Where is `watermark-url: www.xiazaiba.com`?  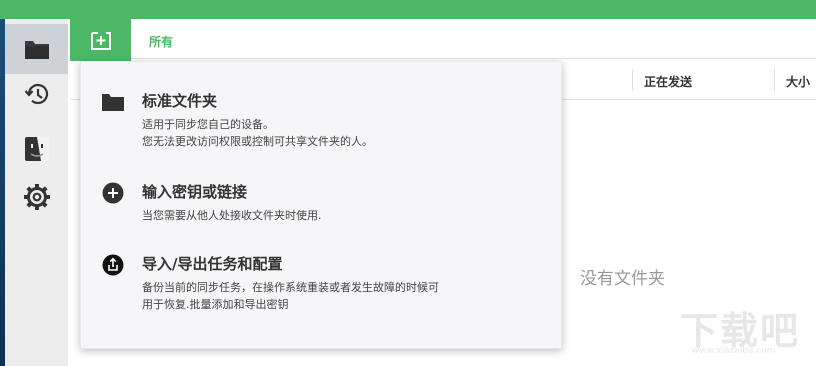
watermark-url: www.xiazaiba.com is located at coordinates (734, 351).